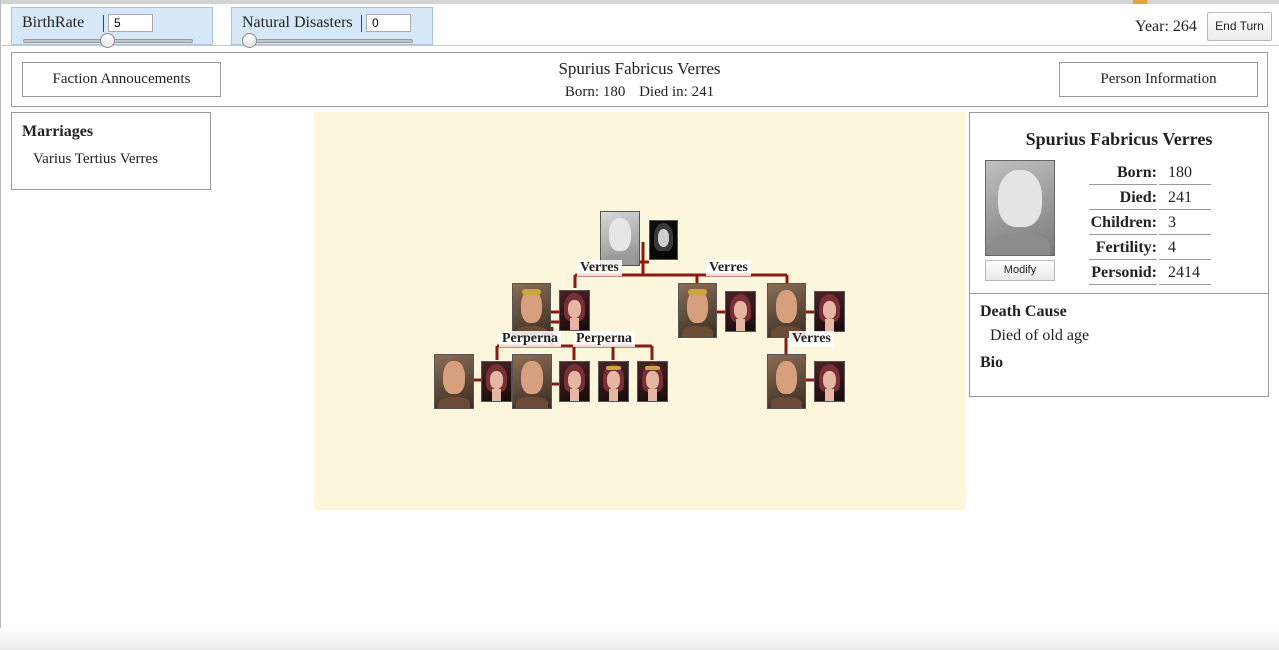  Describe the element at coordinates (58, 131) in the screenshot. I see `marriages-title: Marriages` at that location.